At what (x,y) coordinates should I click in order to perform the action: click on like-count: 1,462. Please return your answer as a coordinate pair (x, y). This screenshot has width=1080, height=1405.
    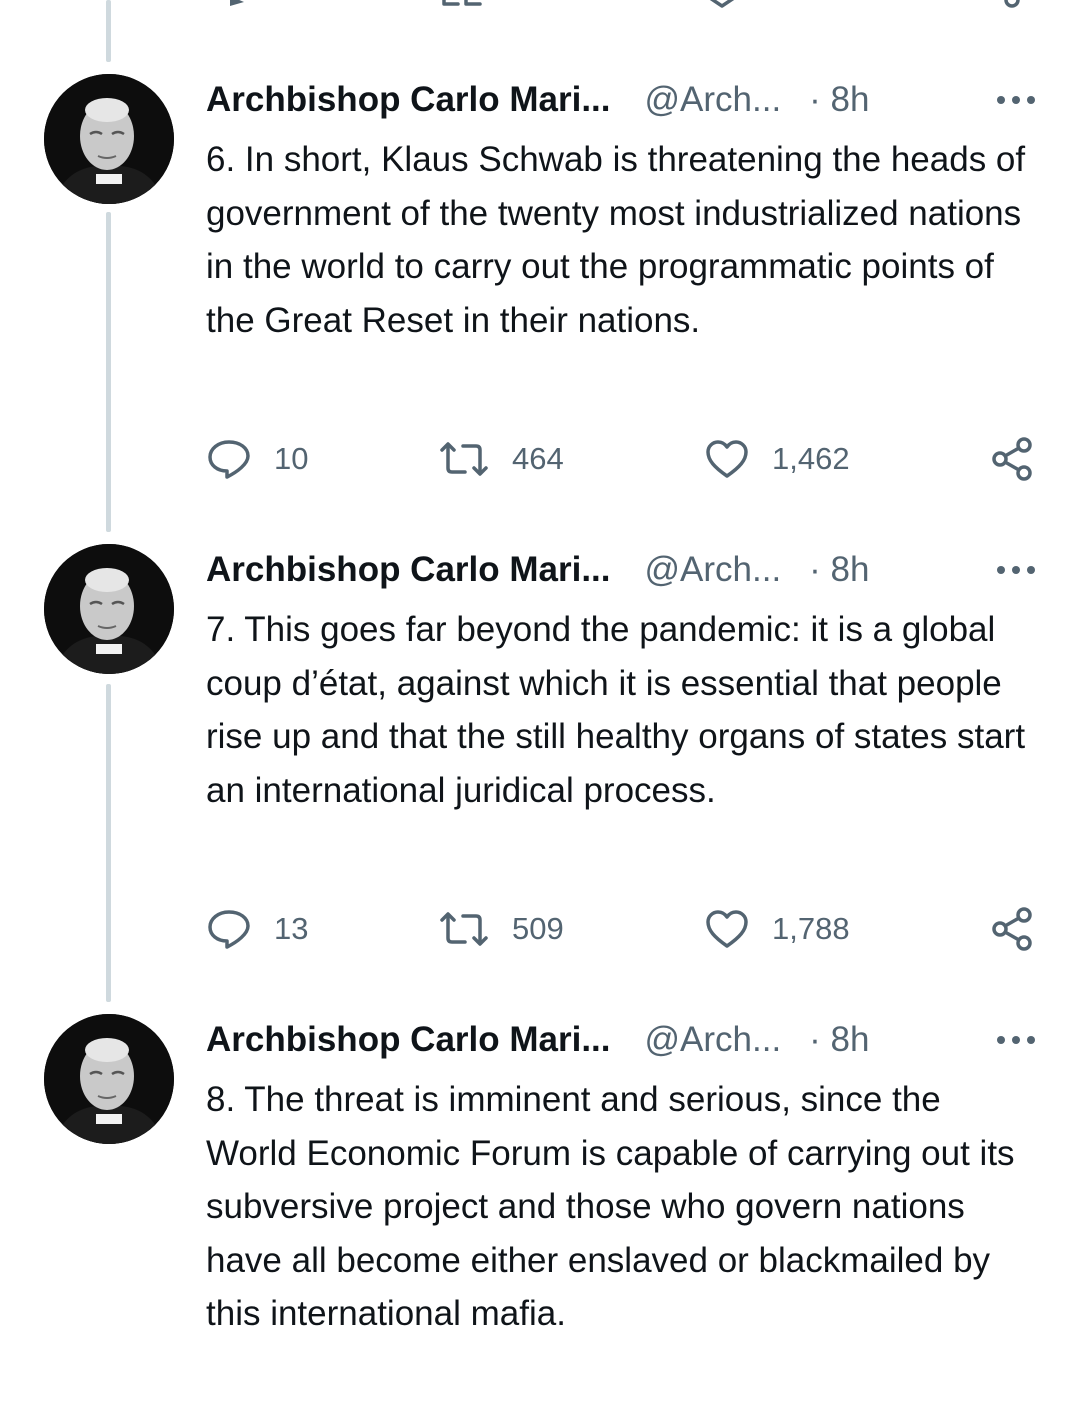
    Looking at the image, I should click on (811, 458).